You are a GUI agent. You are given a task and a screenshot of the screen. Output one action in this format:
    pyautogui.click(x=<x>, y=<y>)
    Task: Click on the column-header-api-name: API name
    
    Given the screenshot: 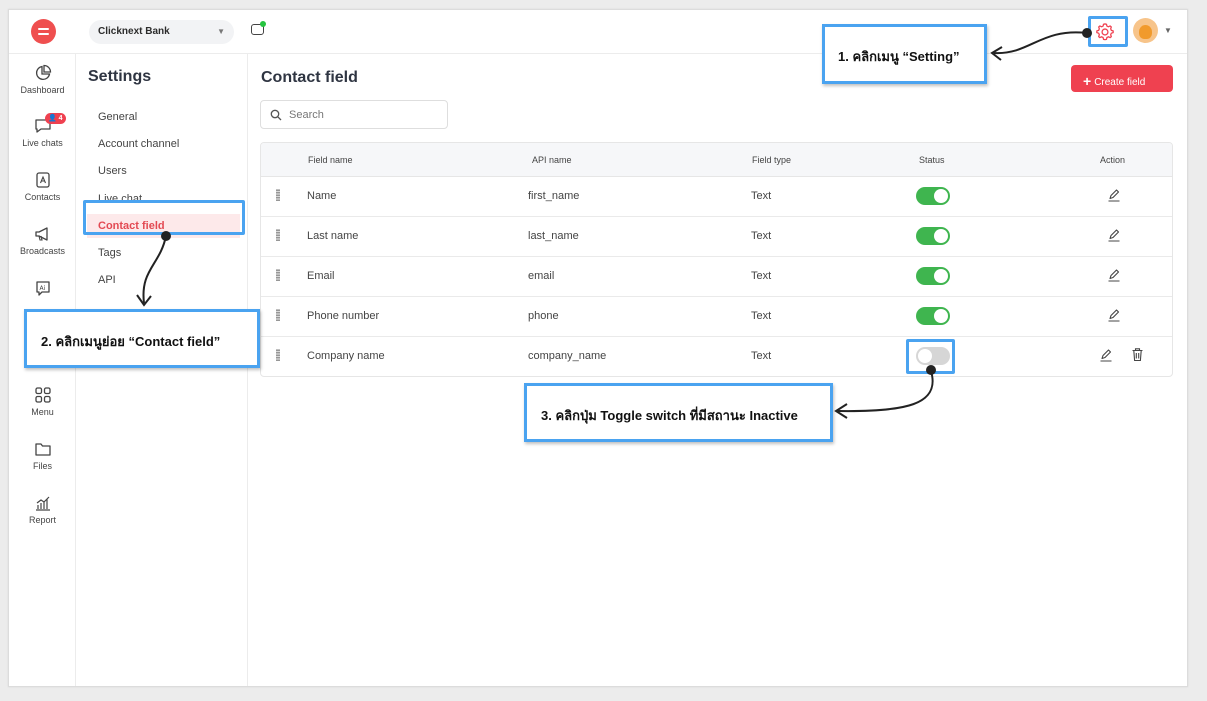 What is the action you would take?
    pyautogui.click(x=552, y=160)
    